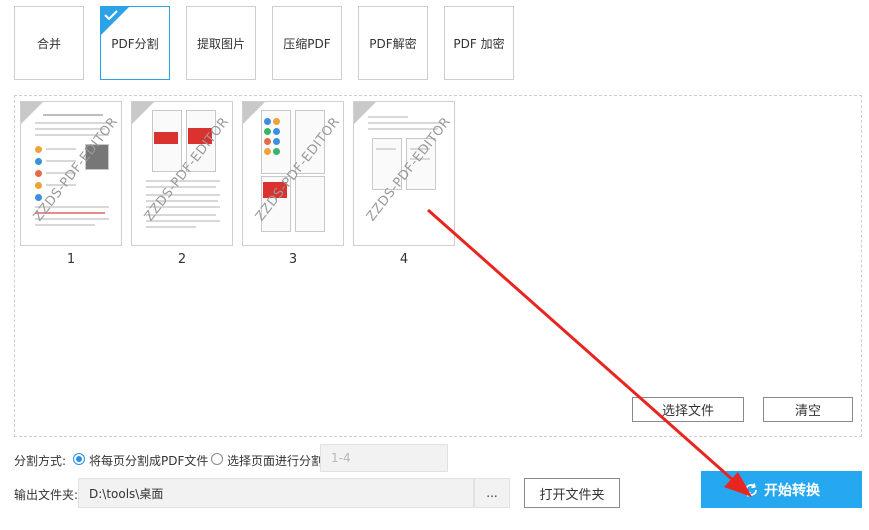 The height and width of the screenshot is (530, 869). I want to click on tab-pdf-encrypt: PDF 加密, so click(479, 43).